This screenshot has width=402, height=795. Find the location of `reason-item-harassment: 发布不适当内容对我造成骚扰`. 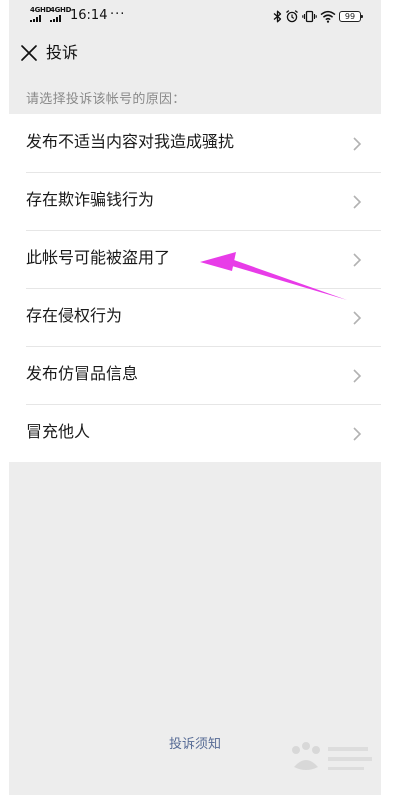

reason-item-harassment: 发布不适当内容对我造成骚扰 is located at coordinates (195, 143).